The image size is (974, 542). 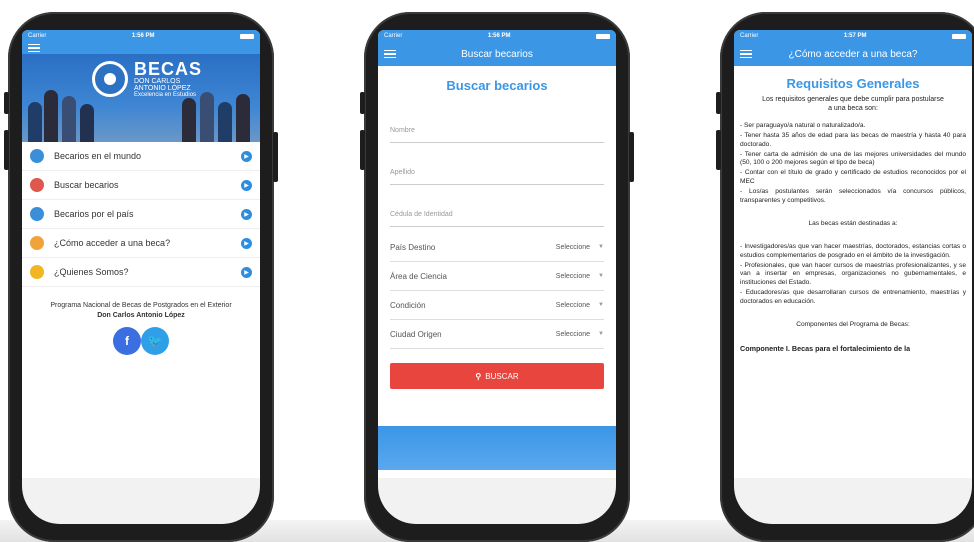 I want to click on logo-line-3: ANTONIO LÓPEZ, so click(x=162, y=88).